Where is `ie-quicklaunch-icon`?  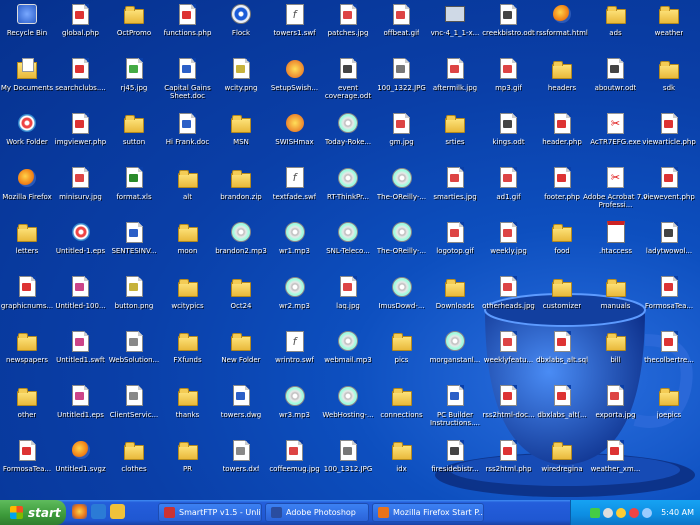 ie-quicklaunch-icon is located at coordinates (98, 511).